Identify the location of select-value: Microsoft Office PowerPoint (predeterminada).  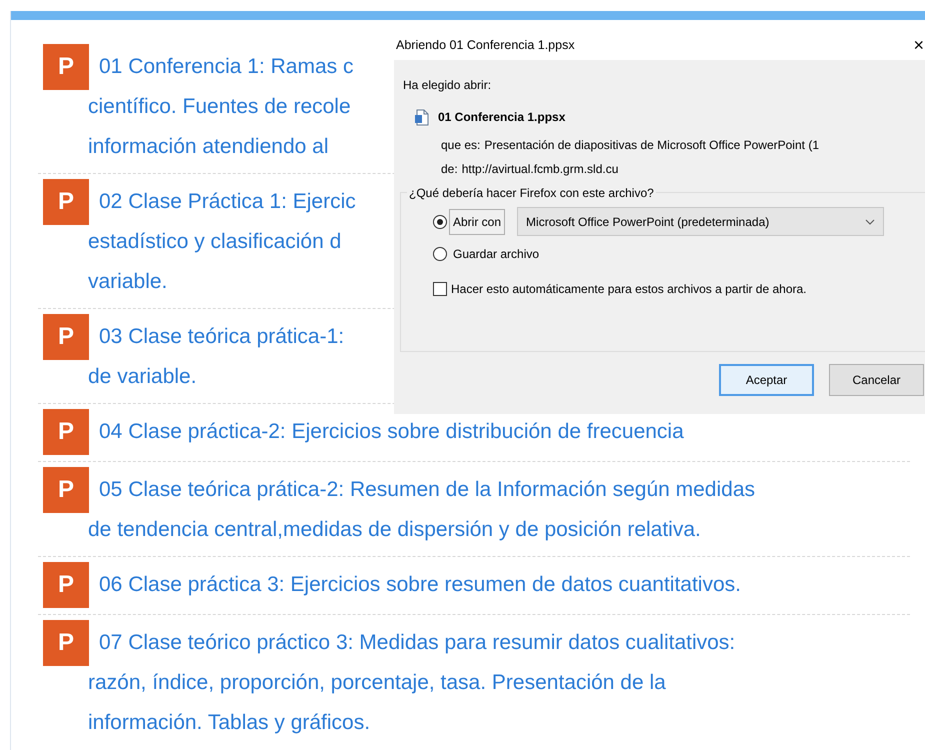
(648, 222).